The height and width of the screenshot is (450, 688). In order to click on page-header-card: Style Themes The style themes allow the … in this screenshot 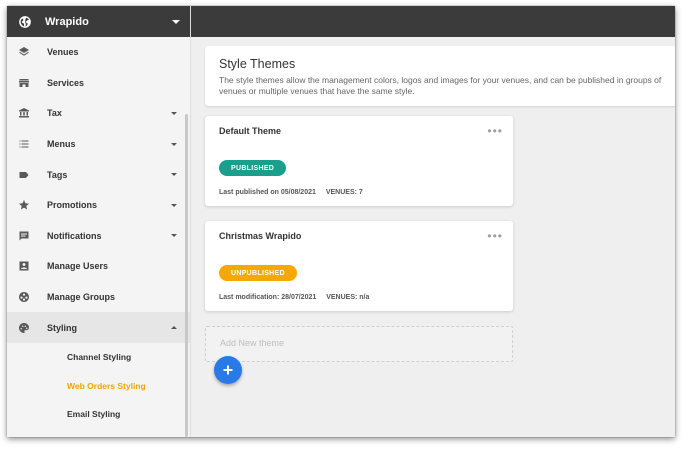, I will do `click(440, 76)`.